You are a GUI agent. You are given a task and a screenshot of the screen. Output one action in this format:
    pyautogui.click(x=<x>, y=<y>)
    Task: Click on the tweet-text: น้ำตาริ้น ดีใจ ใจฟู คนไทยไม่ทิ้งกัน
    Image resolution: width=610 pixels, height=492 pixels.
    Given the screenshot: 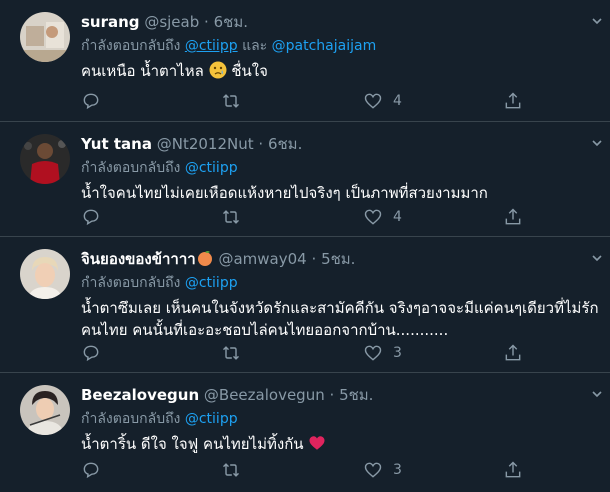 What is the action you would take?
    pyautogui.click(x=341, y=444)
    